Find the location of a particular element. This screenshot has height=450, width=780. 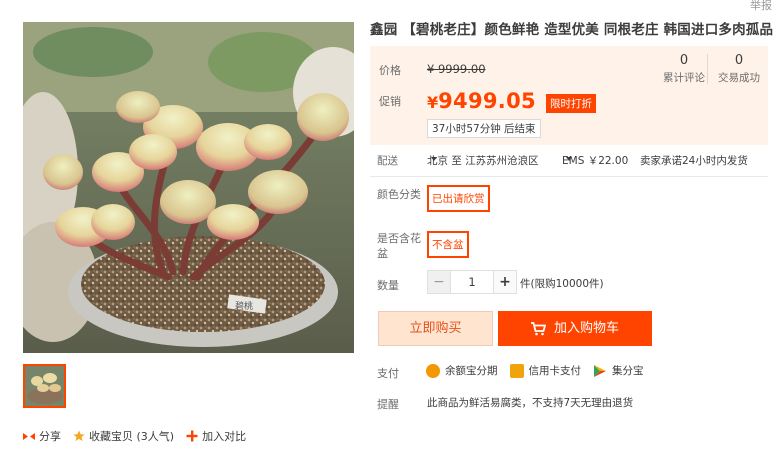

promo-label: 促销 is located at coordinates (390, 101).